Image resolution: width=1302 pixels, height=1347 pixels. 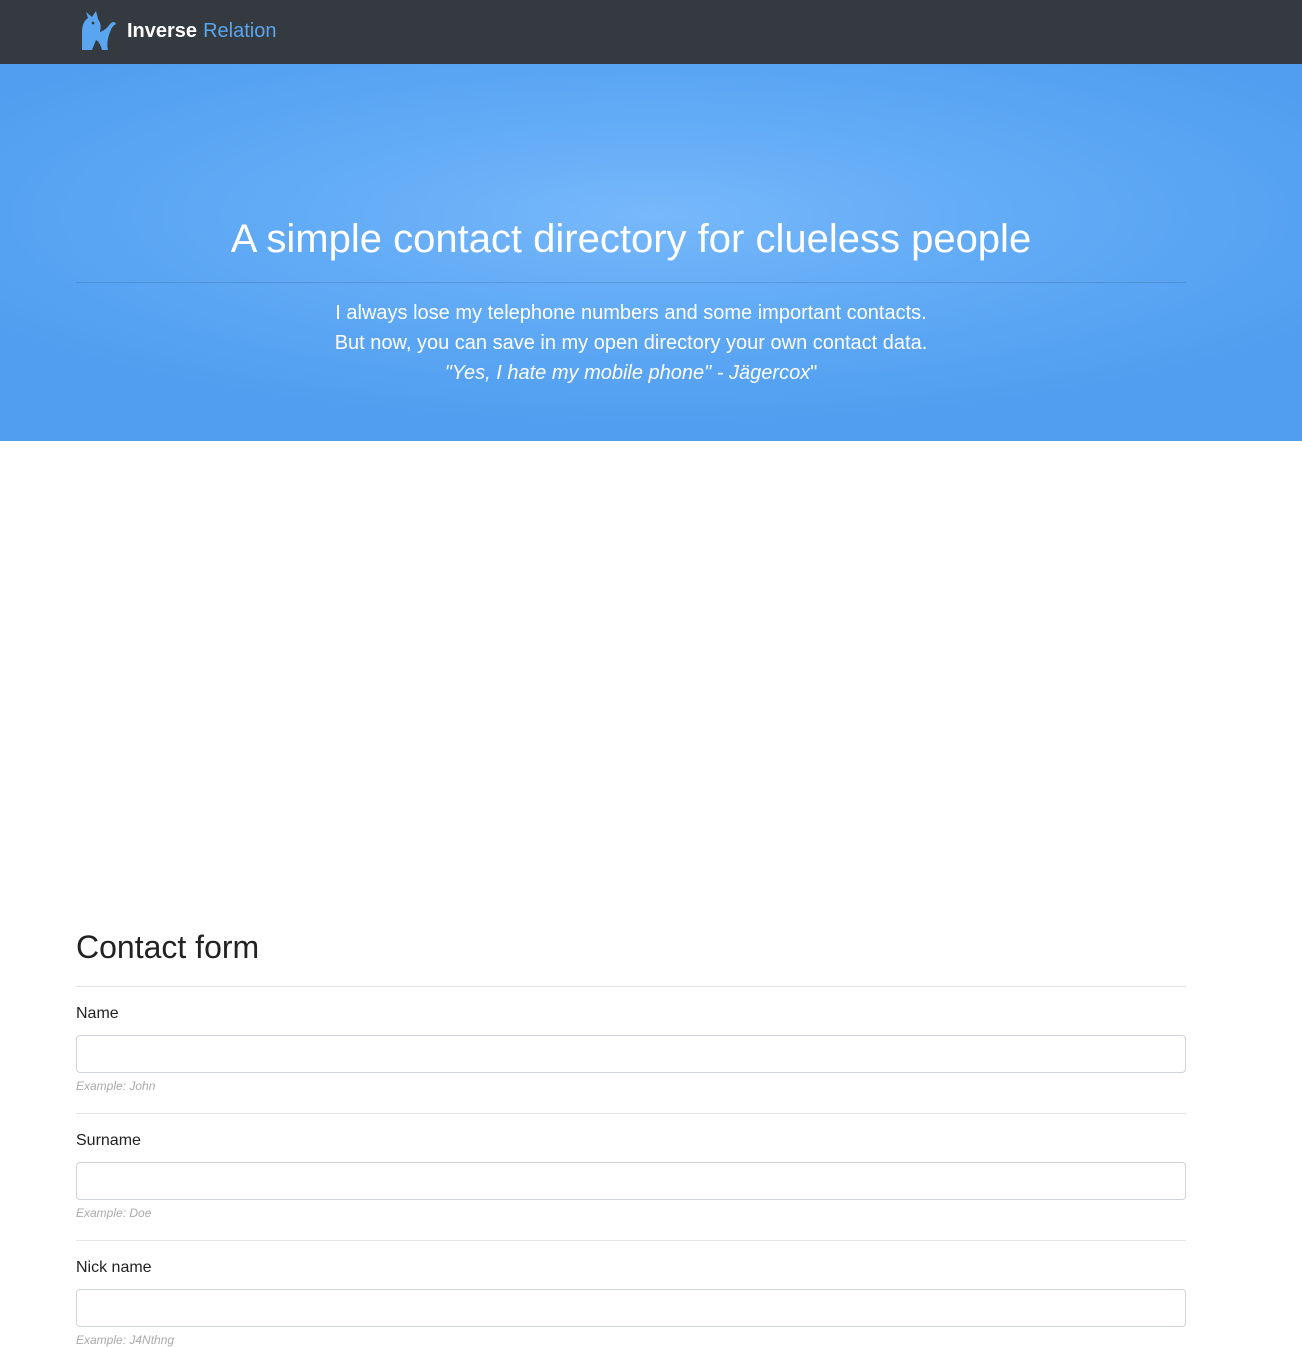 I want to click on nickname-label: Nick name, so click(x=114, y=1267).